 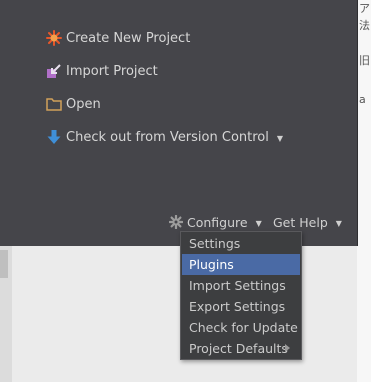 I want to click on background-text: 旧, so click(x=364, y=60).